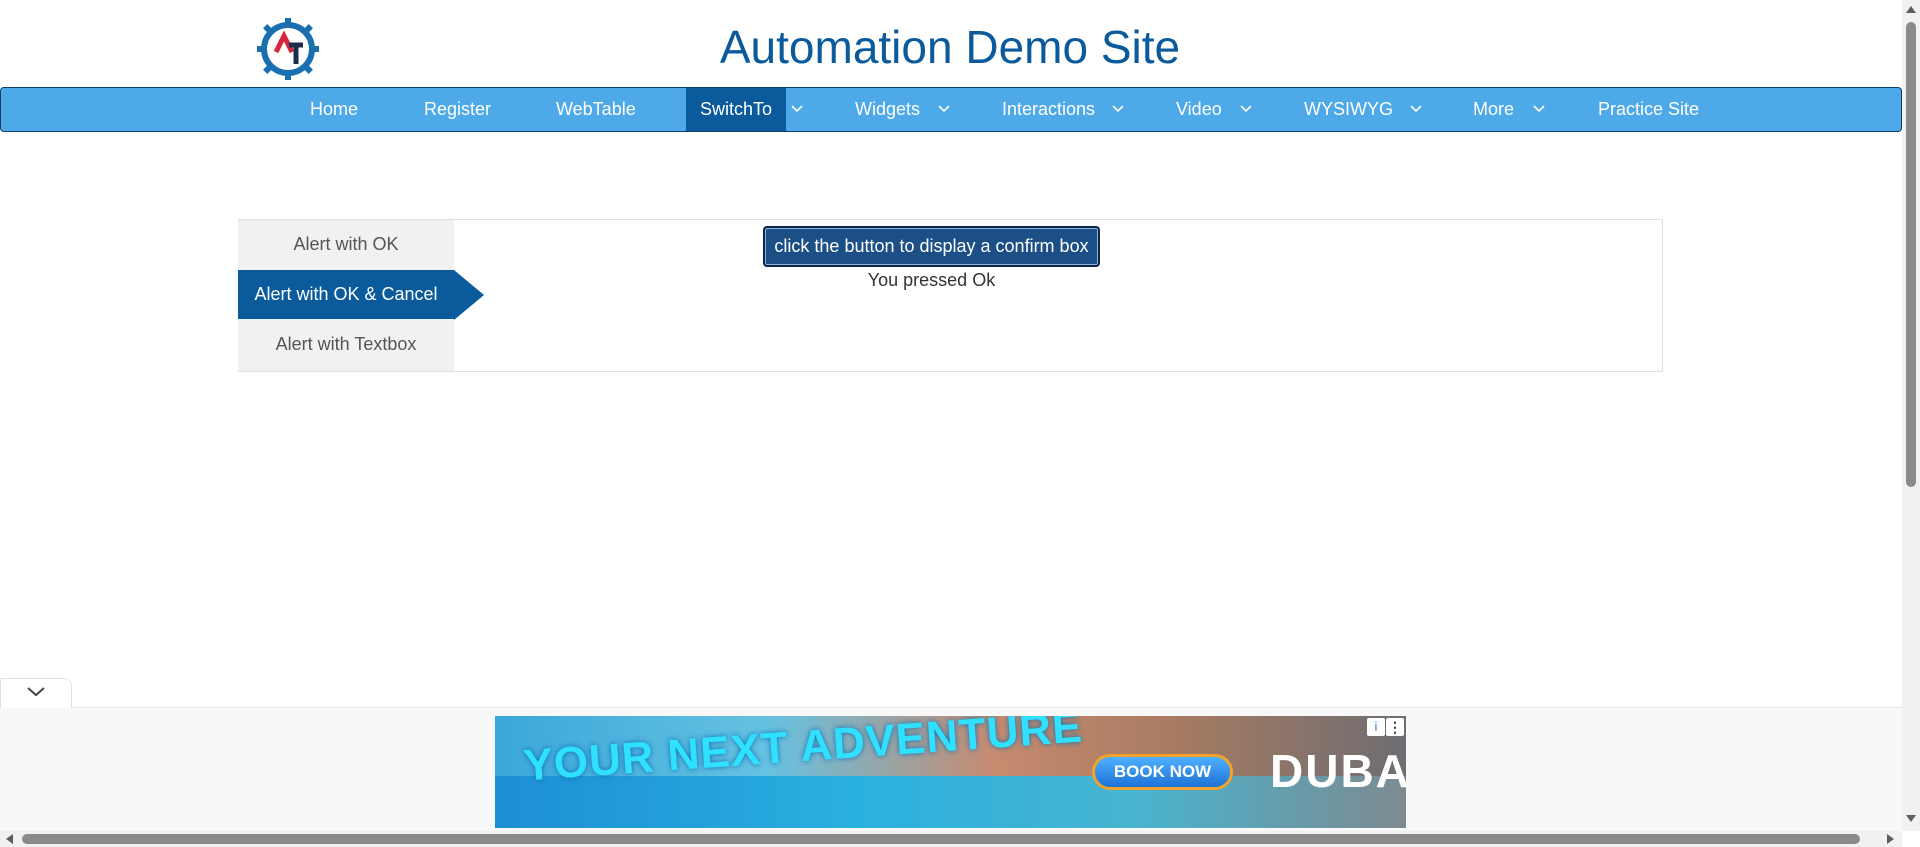  I want to click on ad-banner: YOUR NEXT ADVENTURE BOOK NOW DUBAI i ⋮, so click(950, 772).